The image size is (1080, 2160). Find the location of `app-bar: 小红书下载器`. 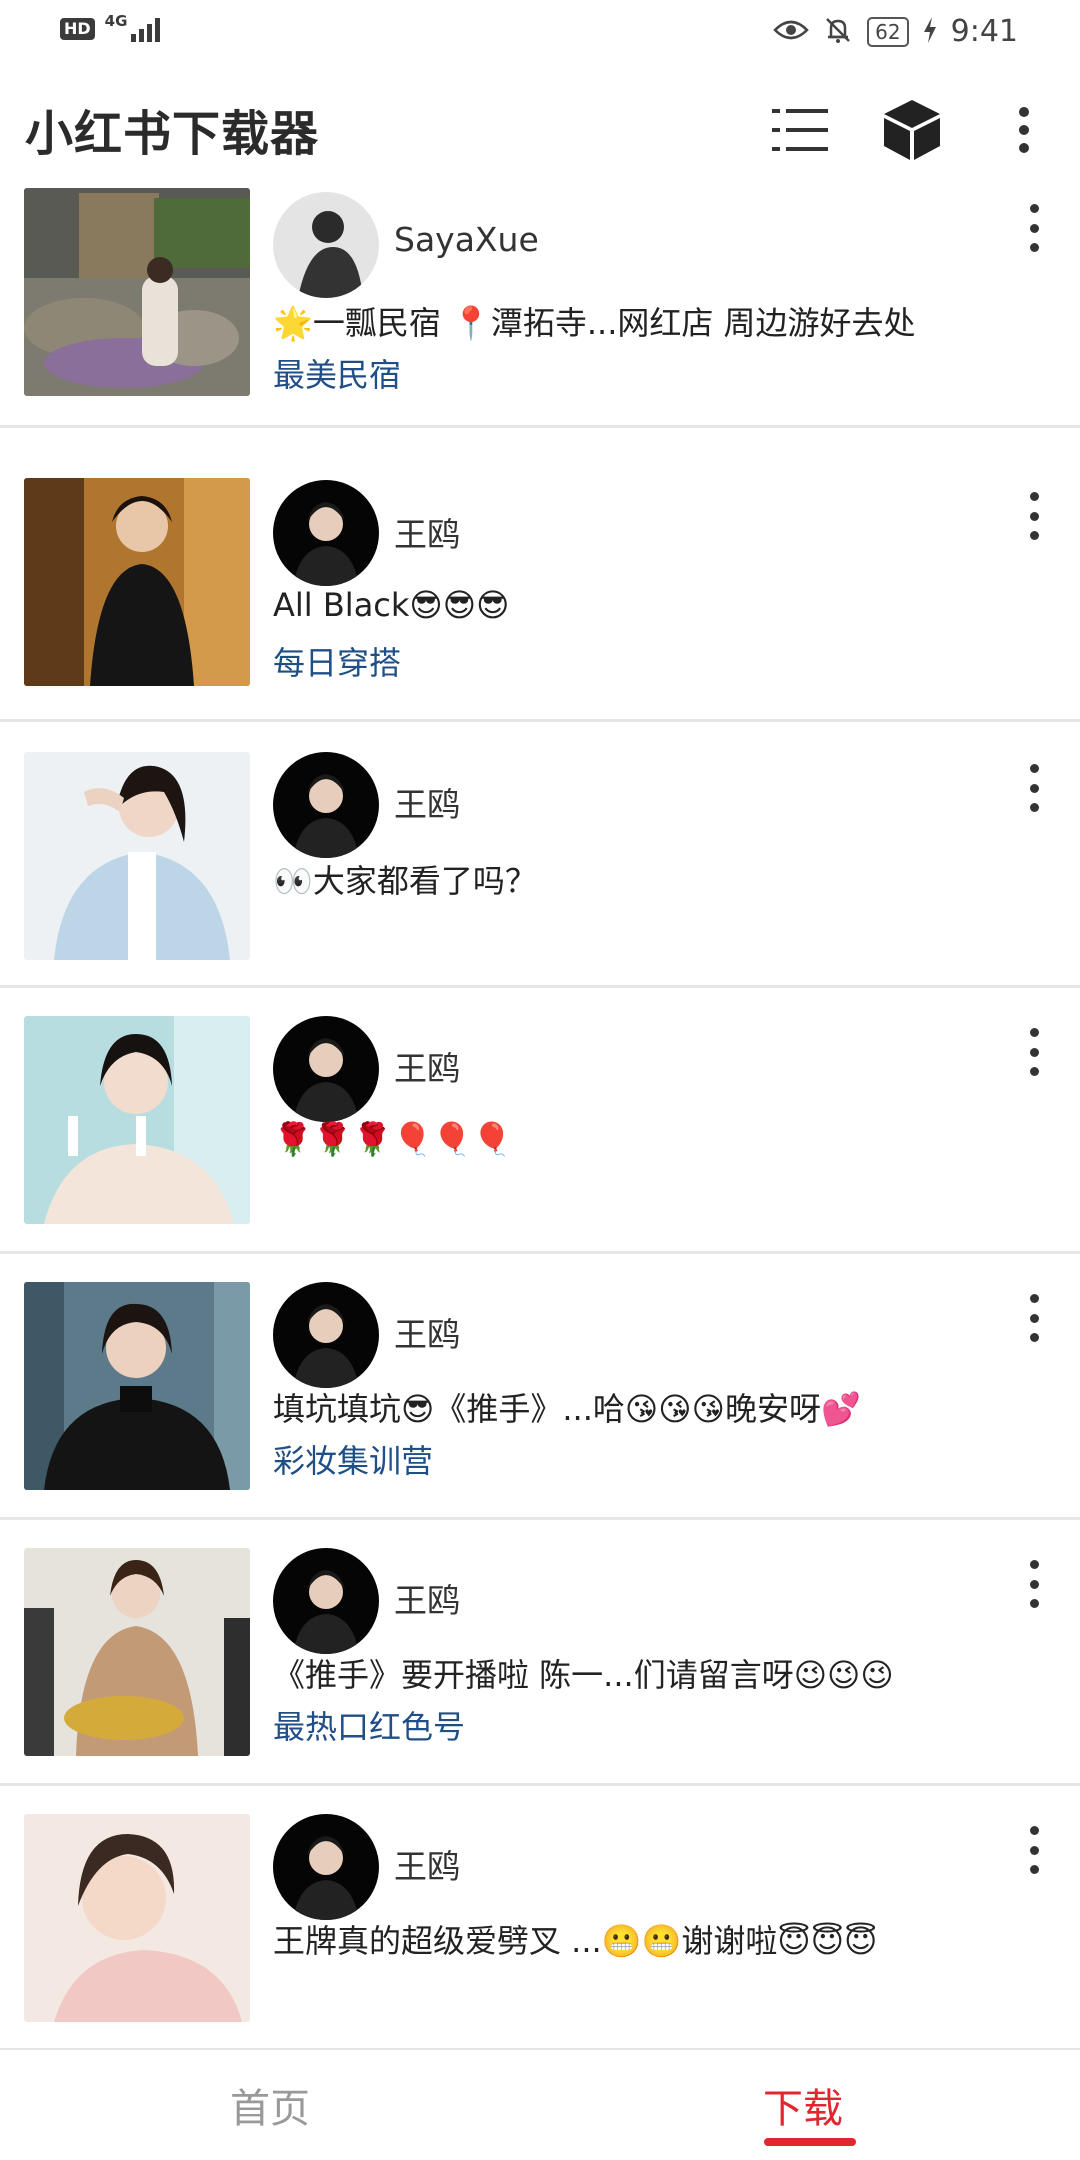

app-bar: 小红书下载器 is located at coordinates (540, 130).